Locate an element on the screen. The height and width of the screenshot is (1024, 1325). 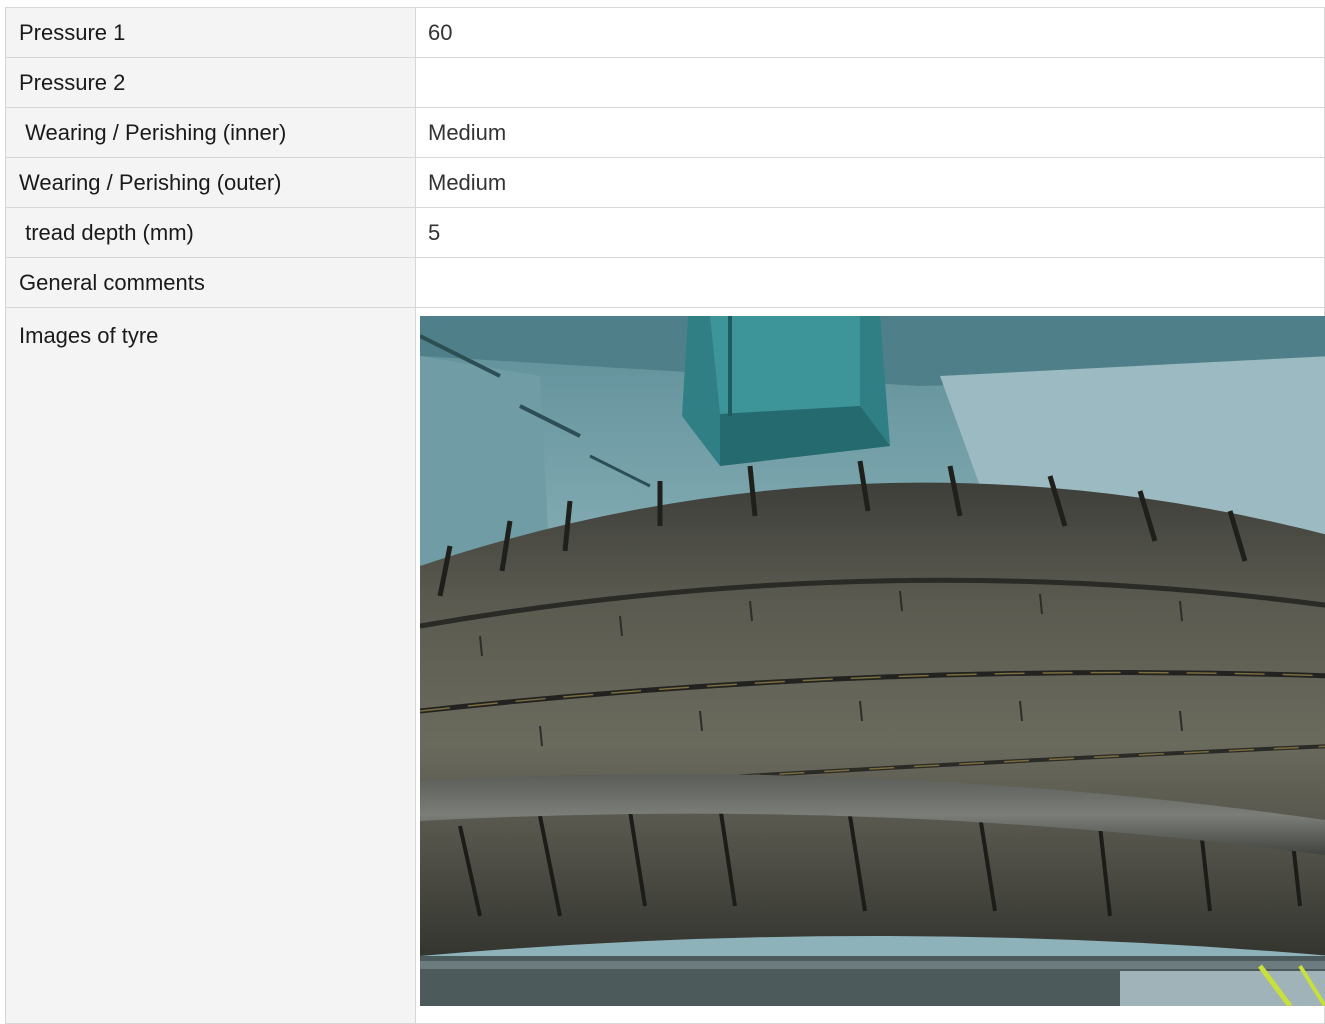
table-row: Pressure 2 is located at coordinates (665, 82).